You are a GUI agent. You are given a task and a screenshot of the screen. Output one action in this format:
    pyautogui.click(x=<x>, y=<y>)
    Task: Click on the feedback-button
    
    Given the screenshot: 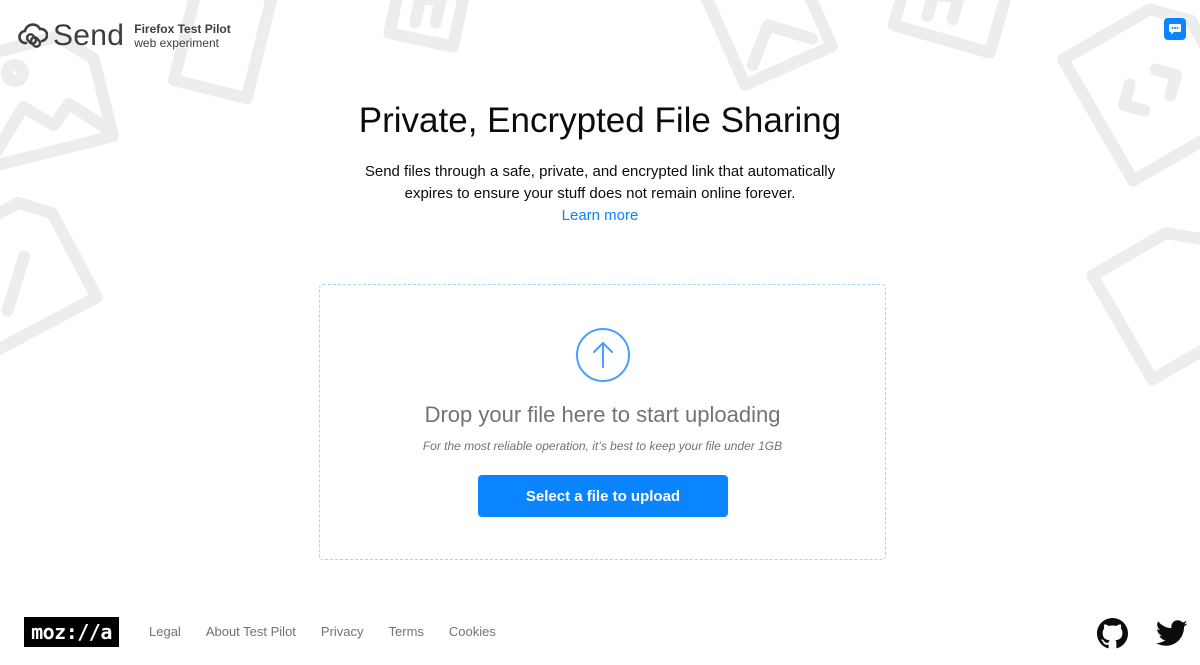 What is the action you would take?
    pyautogui.click(x=1175, y=29)
    